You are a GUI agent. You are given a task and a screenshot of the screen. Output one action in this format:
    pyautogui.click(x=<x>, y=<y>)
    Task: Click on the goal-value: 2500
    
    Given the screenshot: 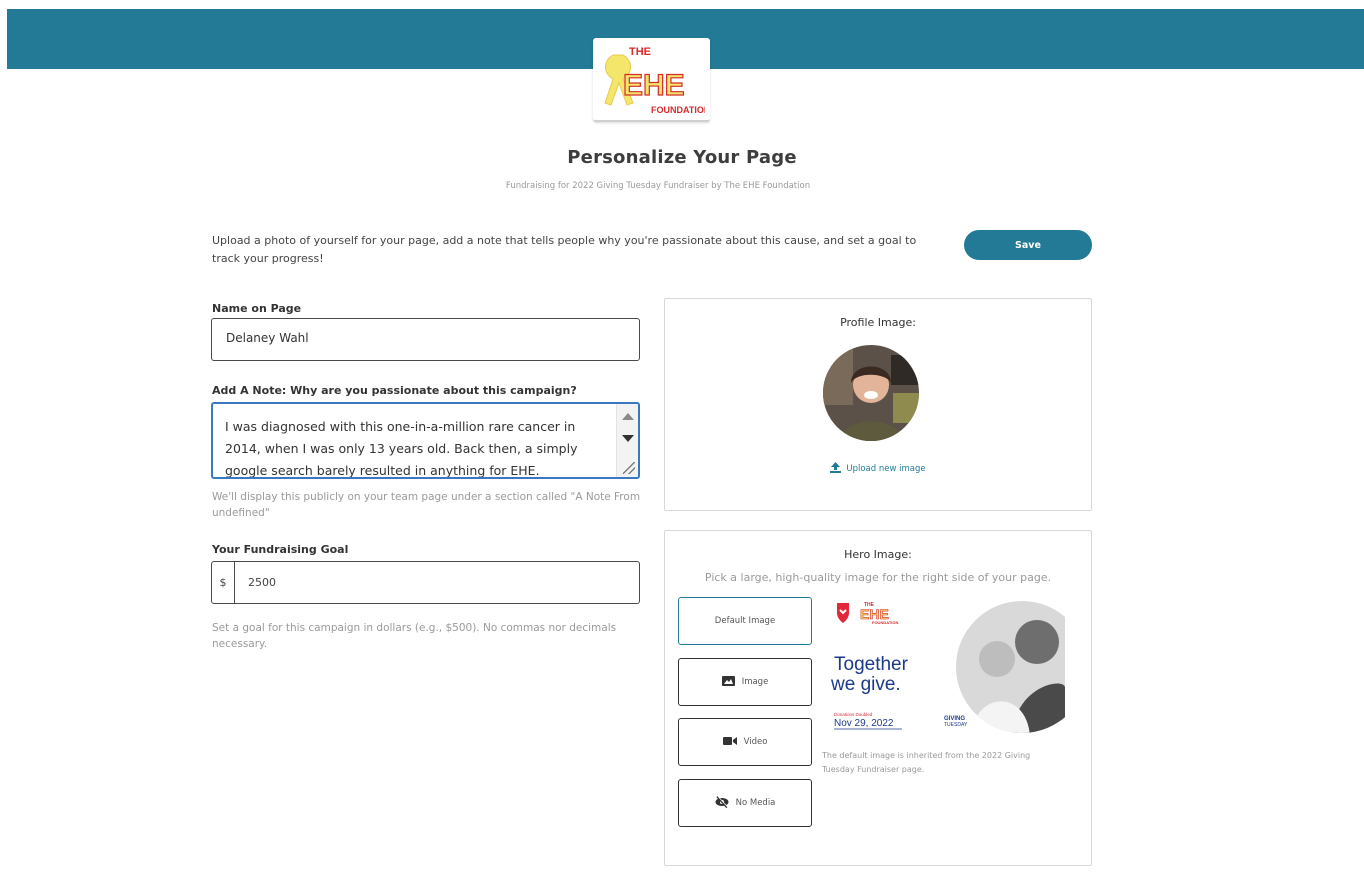 What is the action you would take?
    pyautogui.click(x=262, y=582)
    